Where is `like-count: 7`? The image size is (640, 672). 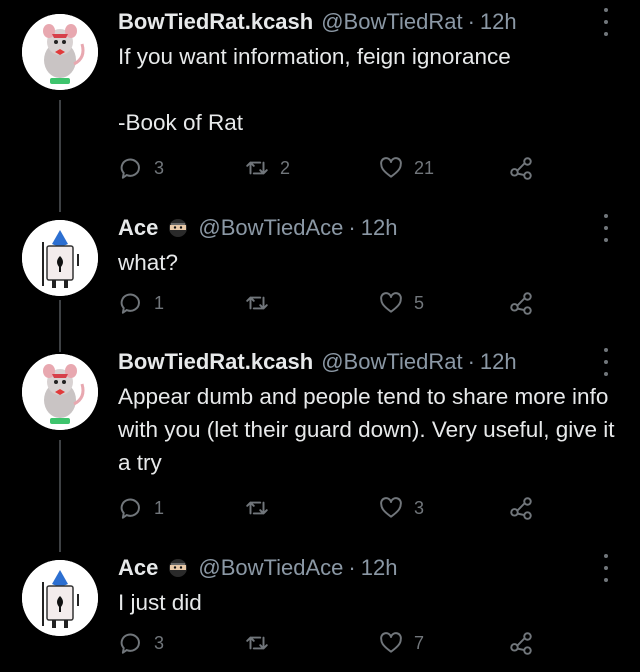
like-count: 7 is located at coordinates (419, 642).